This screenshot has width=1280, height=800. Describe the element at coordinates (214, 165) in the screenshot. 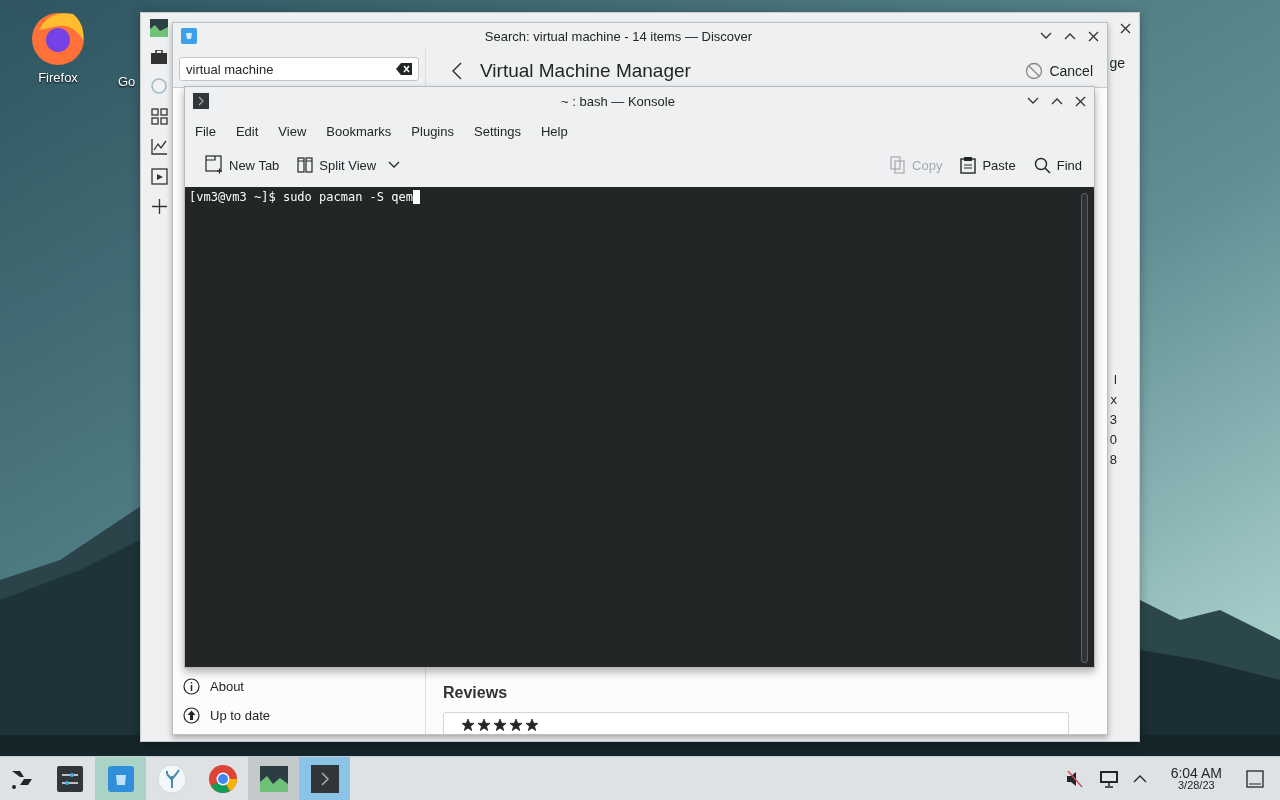

I see `new-tab-icon` at that location.